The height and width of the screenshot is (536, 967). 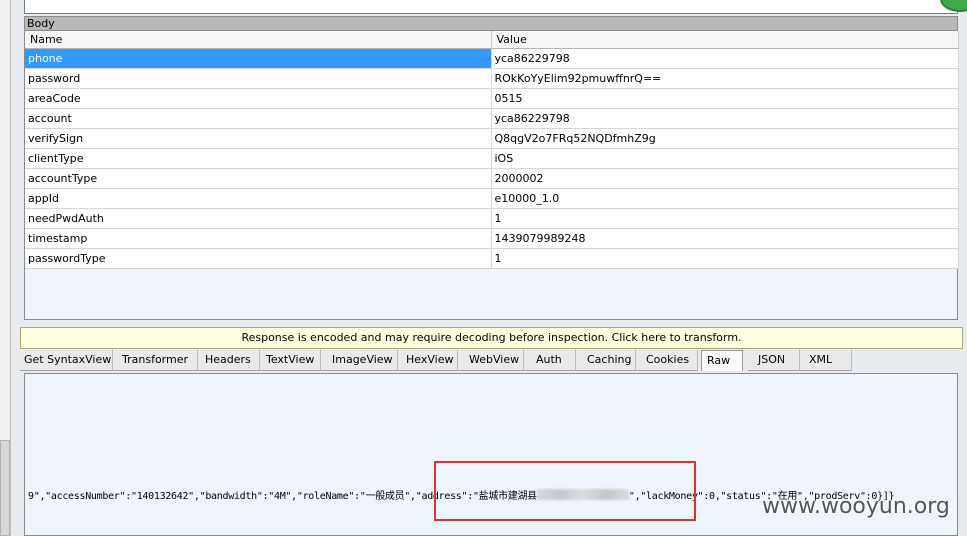 I want to click on param-name-cell: clientType, so click(x=258, y=158).